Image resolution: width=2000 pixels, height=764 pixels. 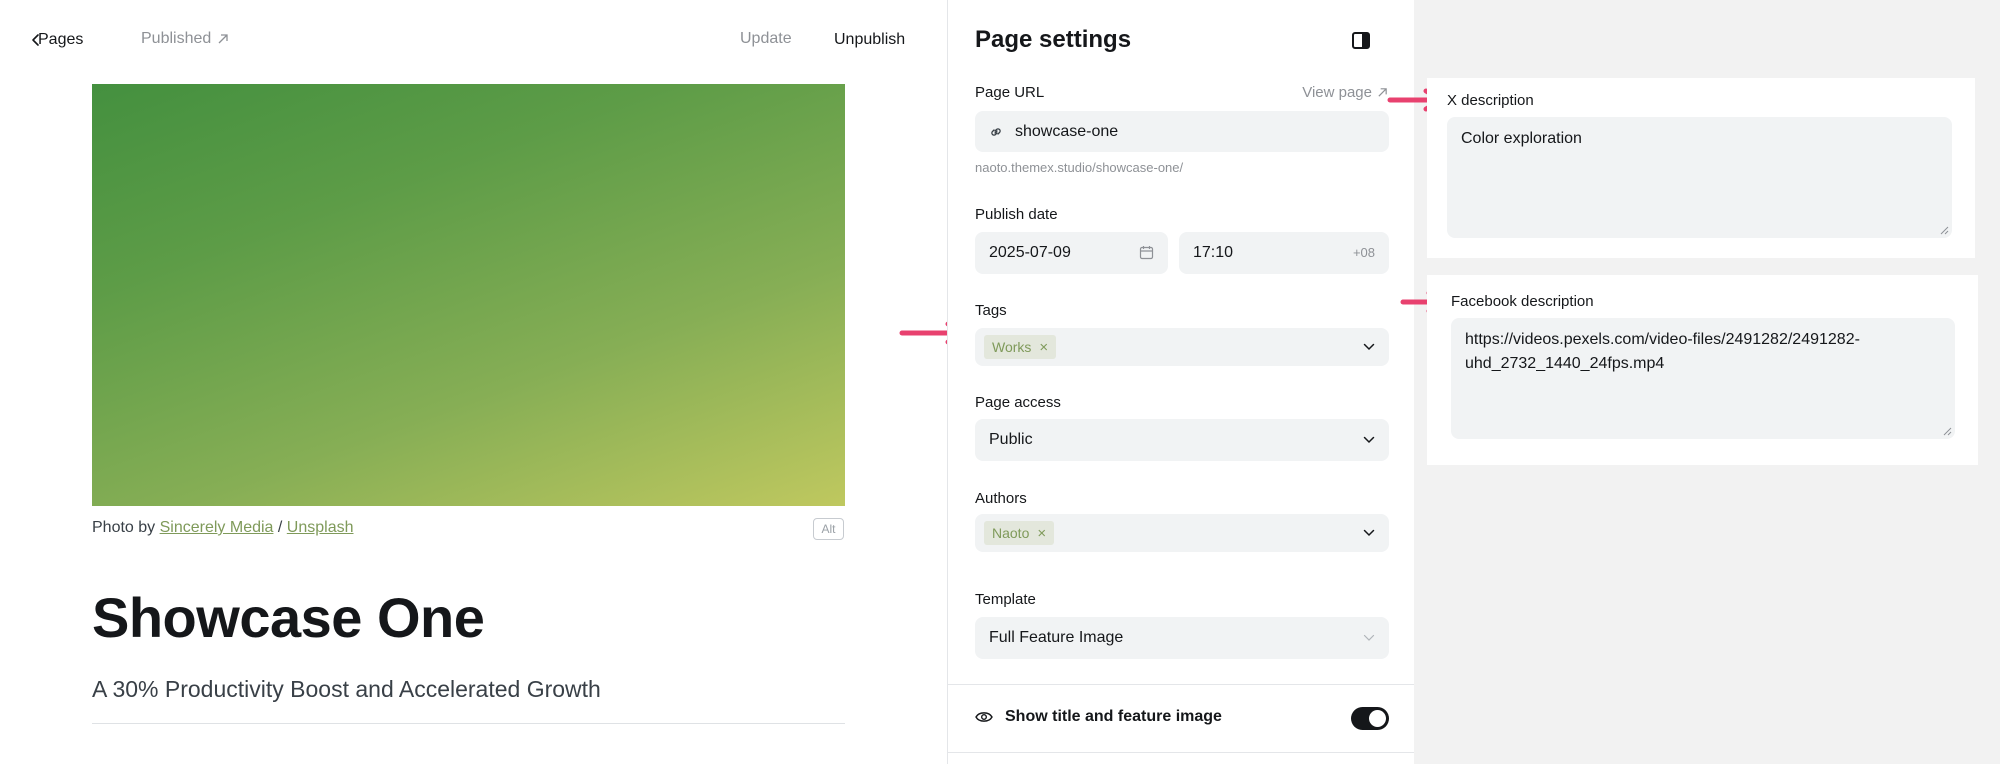 I want to click on x-description-label: X description, so click(x=1490, y=100).